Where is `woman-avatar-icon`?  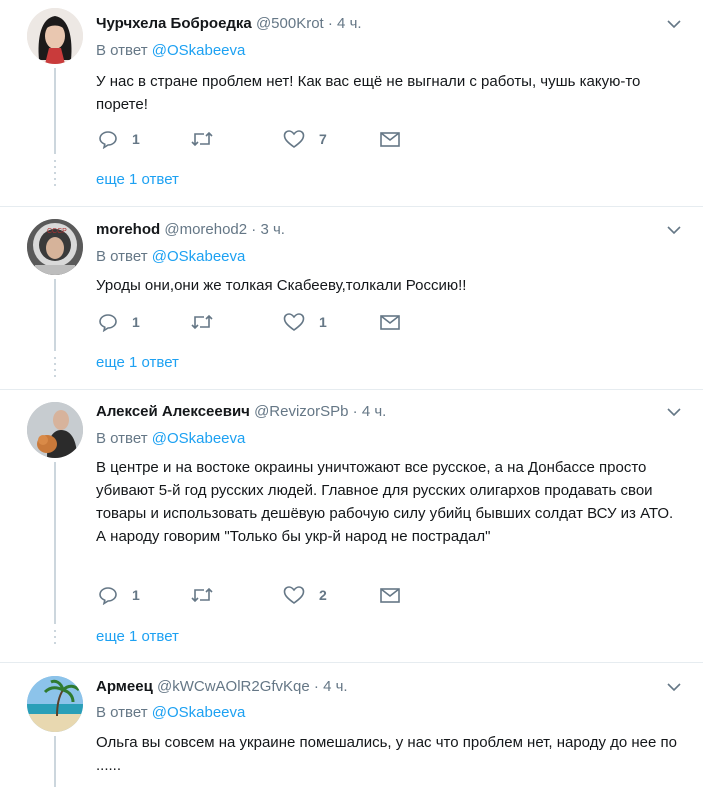 woman-avatar-icon is located at coordinates (55, 36).